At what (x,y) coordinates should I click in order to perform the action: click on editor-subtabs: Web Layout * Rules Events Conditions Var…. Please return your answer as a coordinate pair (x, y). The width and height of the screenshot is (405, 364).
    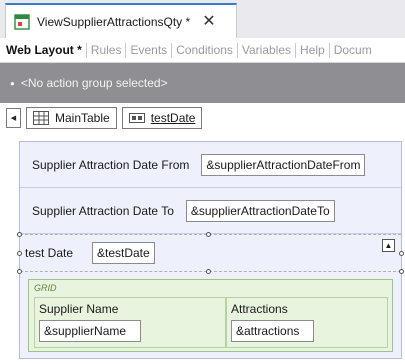
    Looking at the image, I should click on (202, 50).